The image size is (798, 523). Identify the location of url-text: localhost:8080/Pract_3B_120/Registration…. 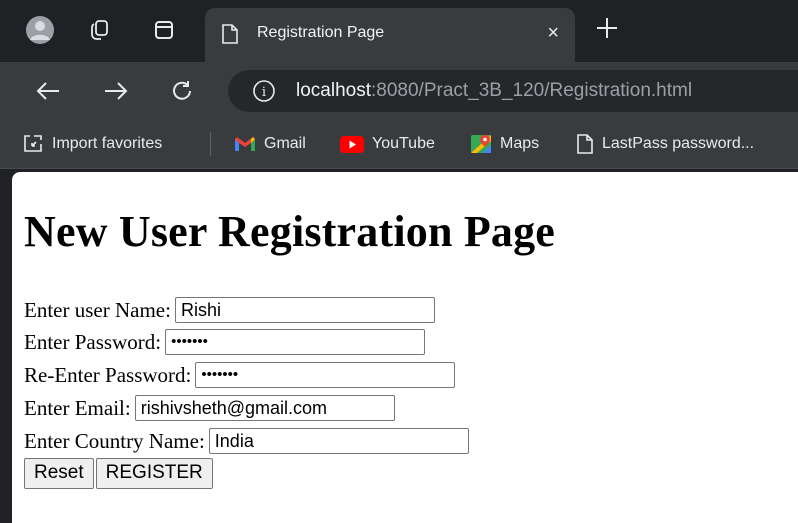
(494, 91).